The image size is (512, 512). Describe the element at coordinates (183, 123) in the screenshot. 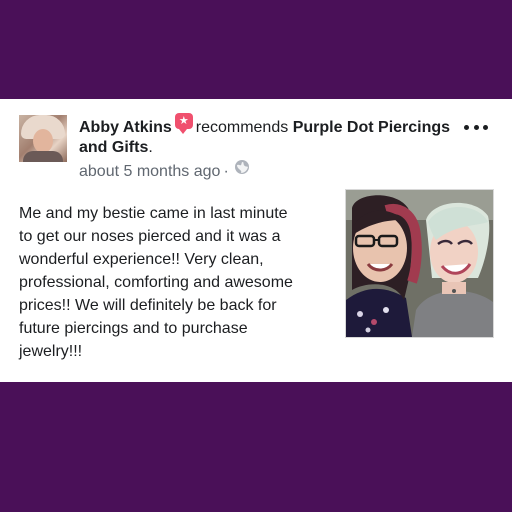

I see `recommendation-star-icon: ★` at that location.